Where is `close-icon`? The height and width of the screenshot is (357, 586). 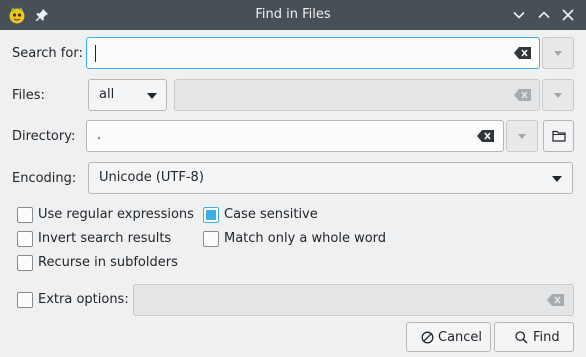 close-icon is located at coordinates (568, 17).